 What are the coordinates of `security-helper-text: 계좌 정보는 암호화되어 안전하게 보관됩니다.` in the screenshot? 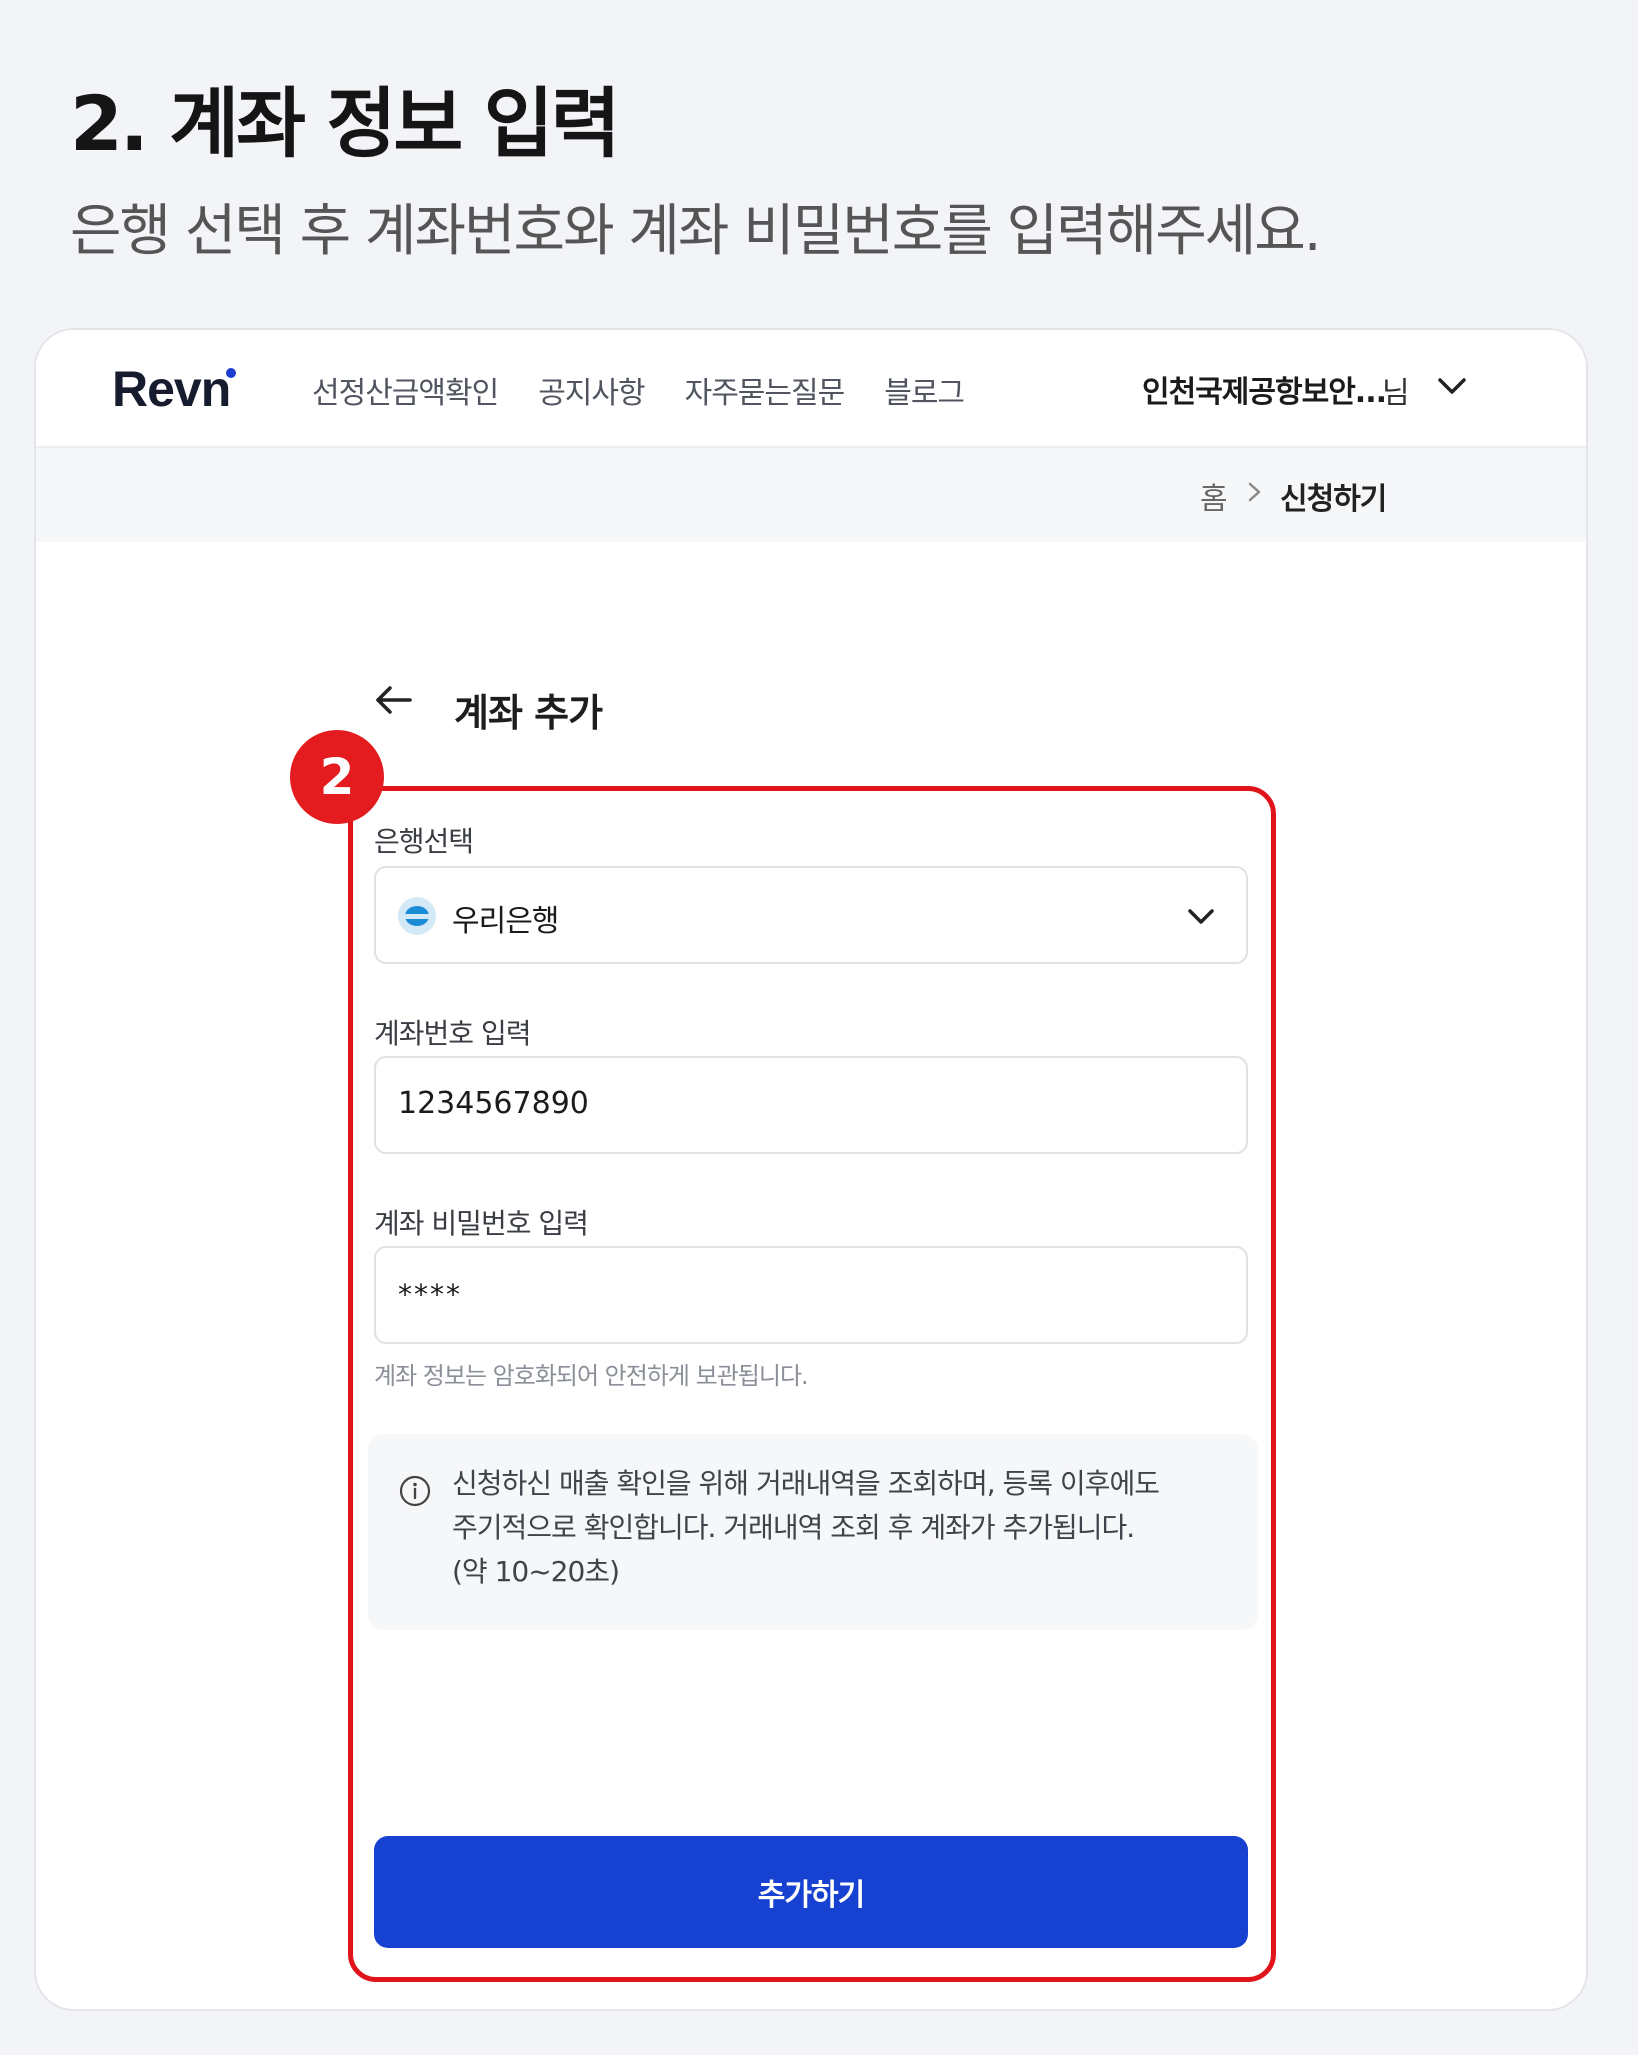 It's located at (591, 1376).